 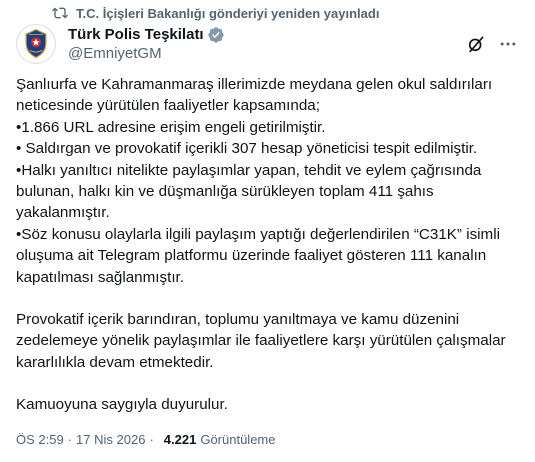 What do you see at coordinates (60, 13) in the screenshot?
I see `repost-icon` at bounding box center [60, 13].